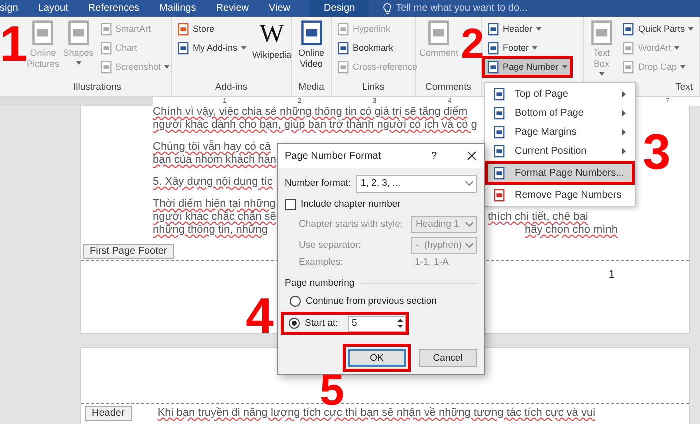  I want to click on group-label: Text, so click(684, 88).